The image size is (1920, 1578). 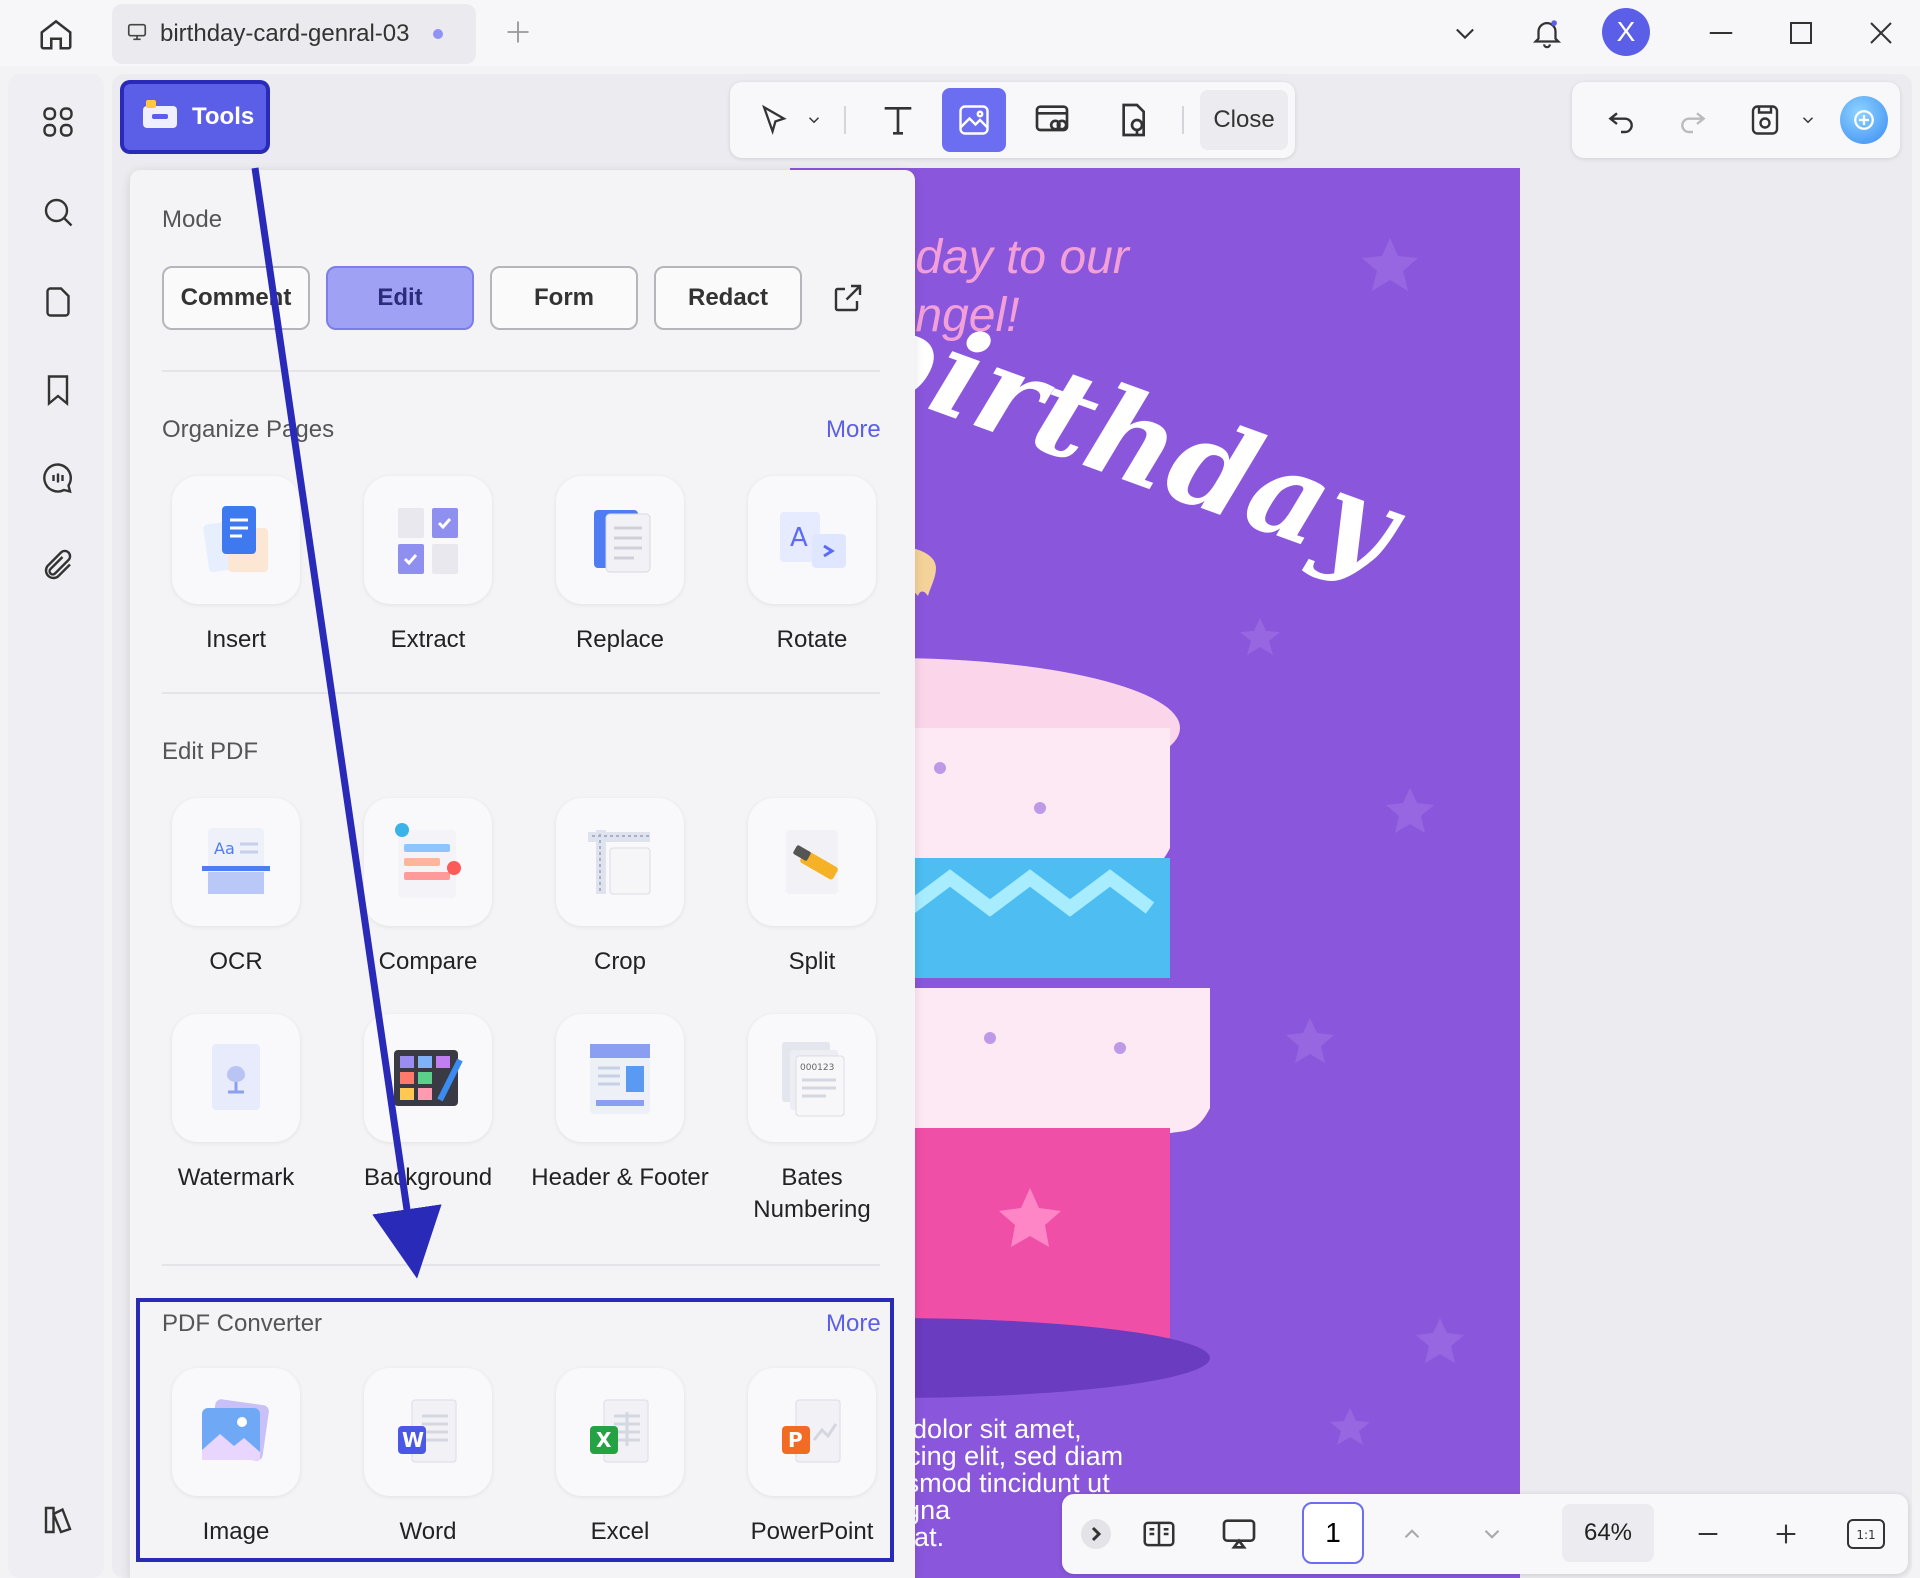 I want to click on zoom-out-icon, so click(x=1708, y=1534).